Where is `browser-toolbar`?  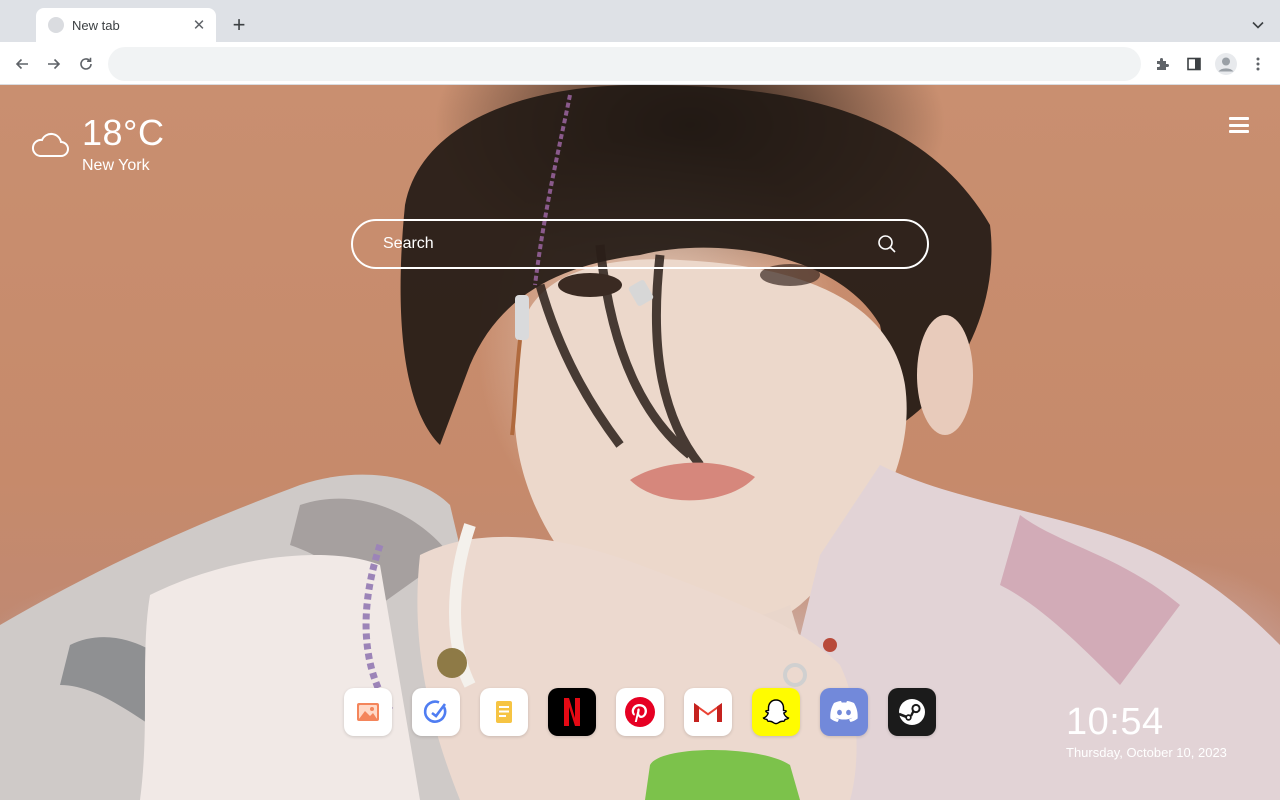
browser-toolbar is located at coordinates (640, 63).